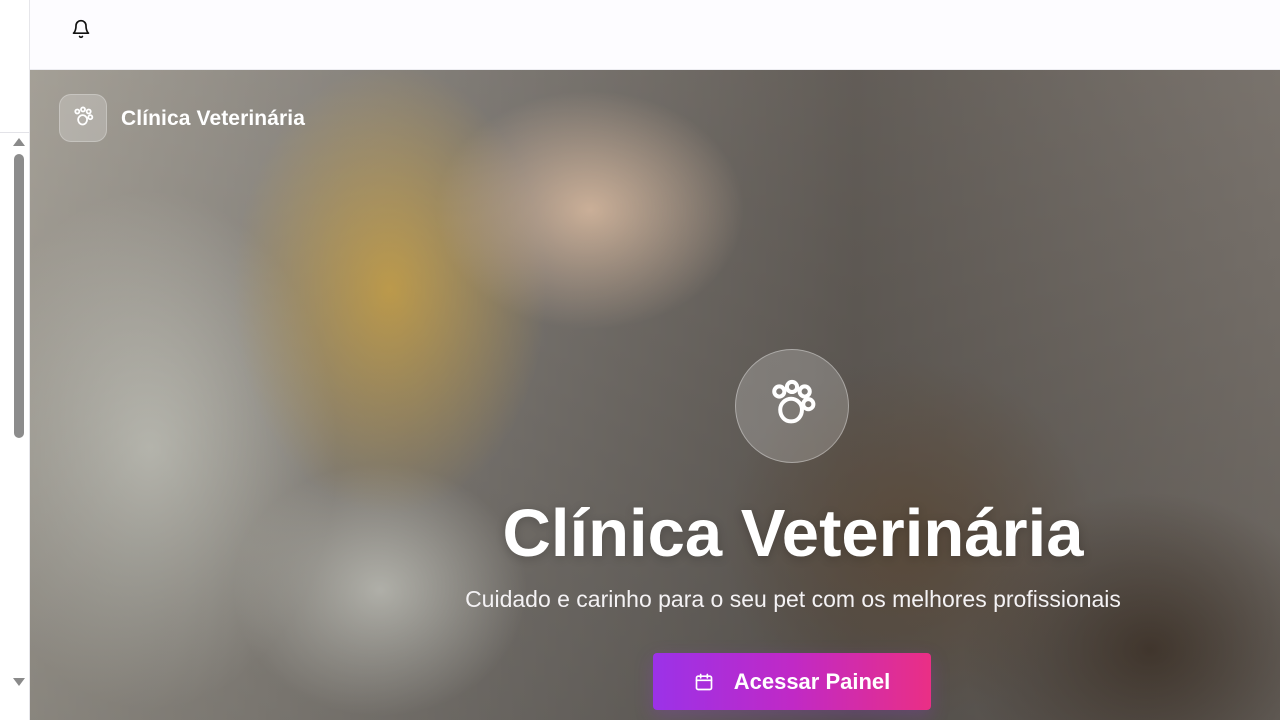 The width and height of the screenshot is (1280, 720). What do you see at coordinates (19, 682) in the screenshot?
I see `scroll-down-icon` at bounding box center [19, 682].